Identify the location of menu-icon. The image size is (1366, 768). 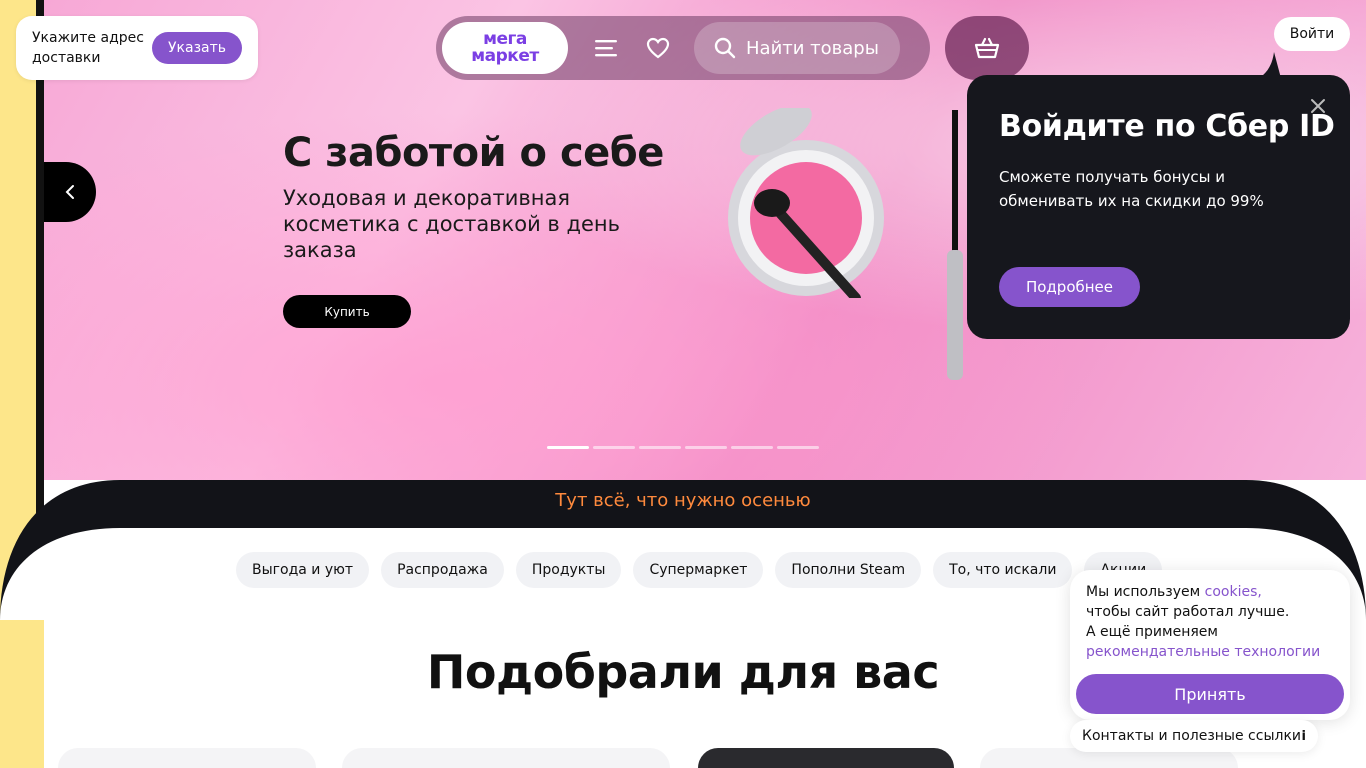
(606, 48).